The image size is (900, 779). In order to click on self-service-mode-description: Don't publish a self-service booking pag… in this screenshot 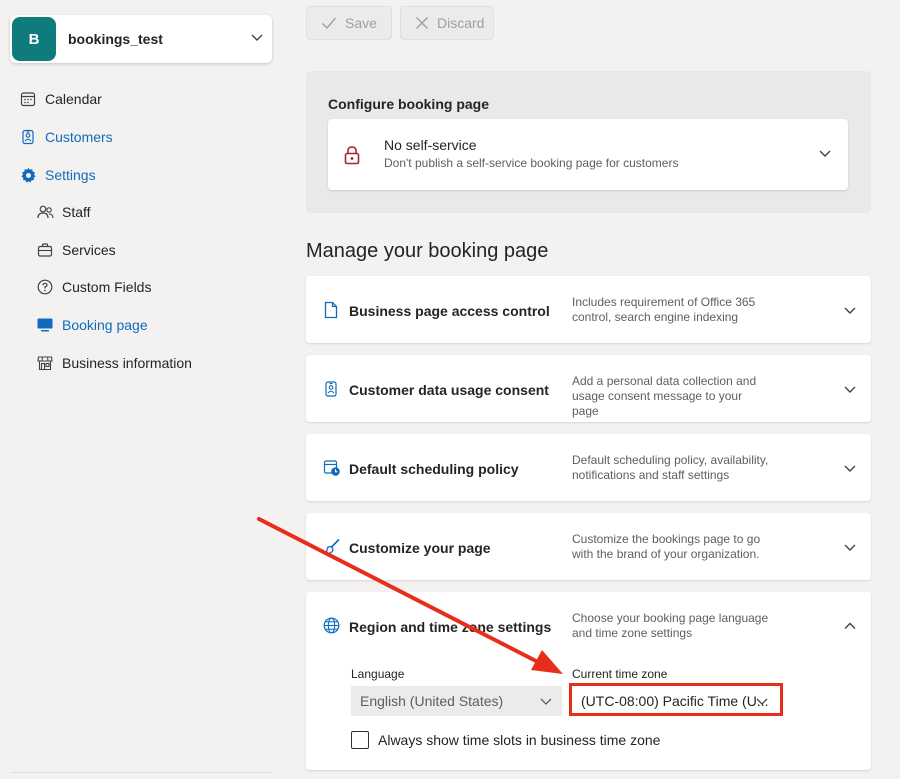, I will do `click(531, 163)`.